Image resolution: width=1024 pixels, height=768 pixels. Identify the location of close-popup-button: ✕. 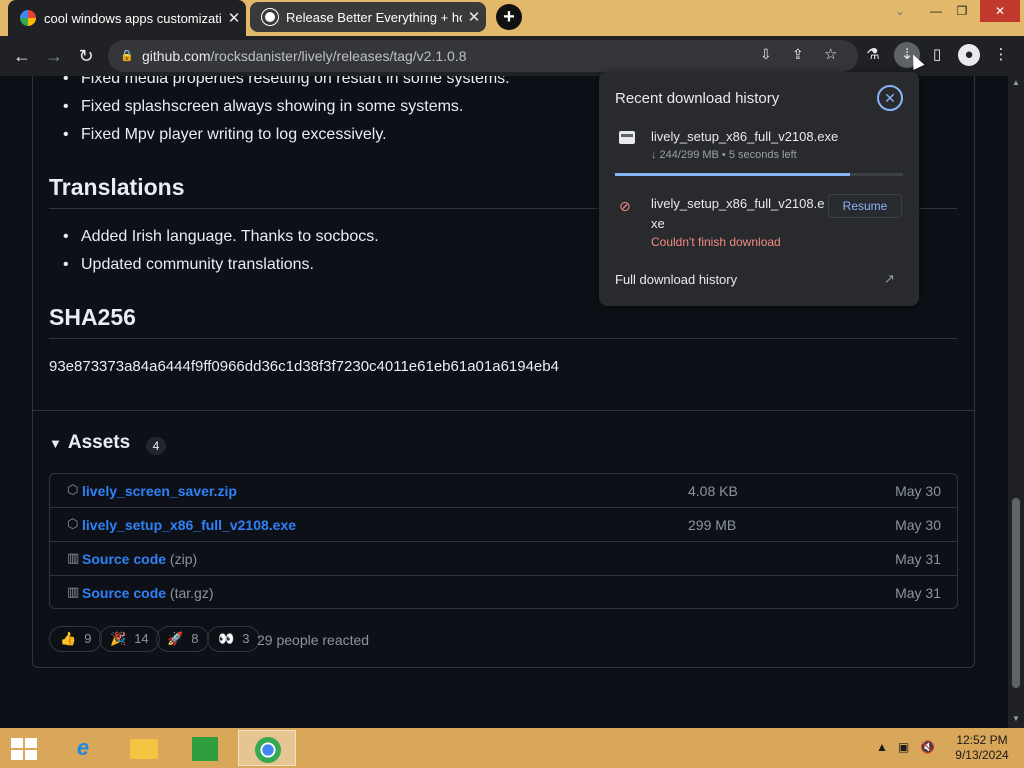
(890, 98).